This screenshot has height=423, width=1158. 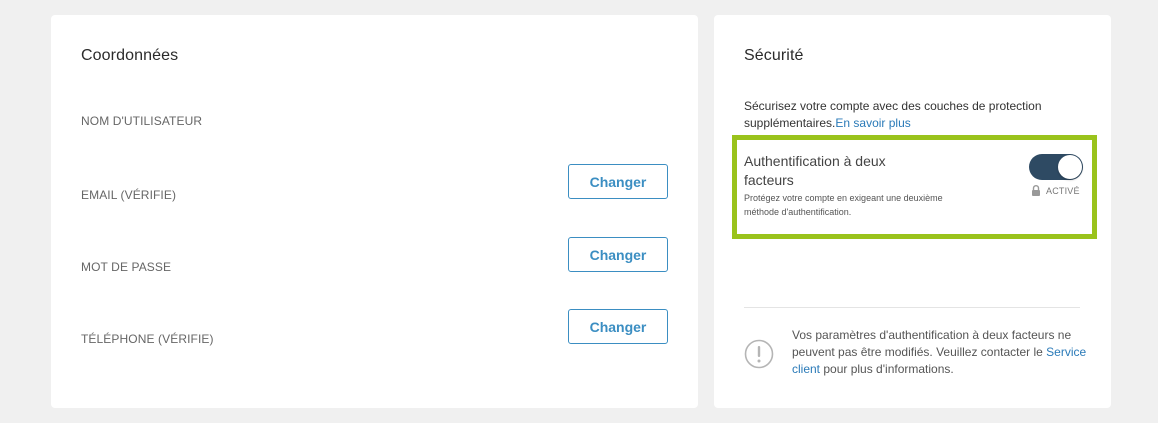 What do you see at coordinates (759, 354) in the screenshot?
I see `exclamation-icon` at bounding box center [759, 354].